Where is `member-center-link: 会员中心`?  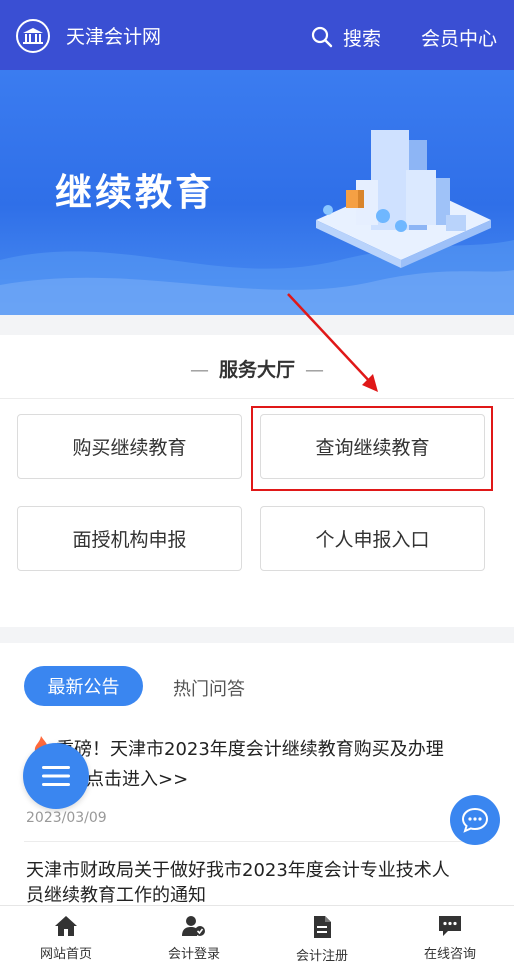 member-center-link: 会员中心 is located at coordinates (459, 37).